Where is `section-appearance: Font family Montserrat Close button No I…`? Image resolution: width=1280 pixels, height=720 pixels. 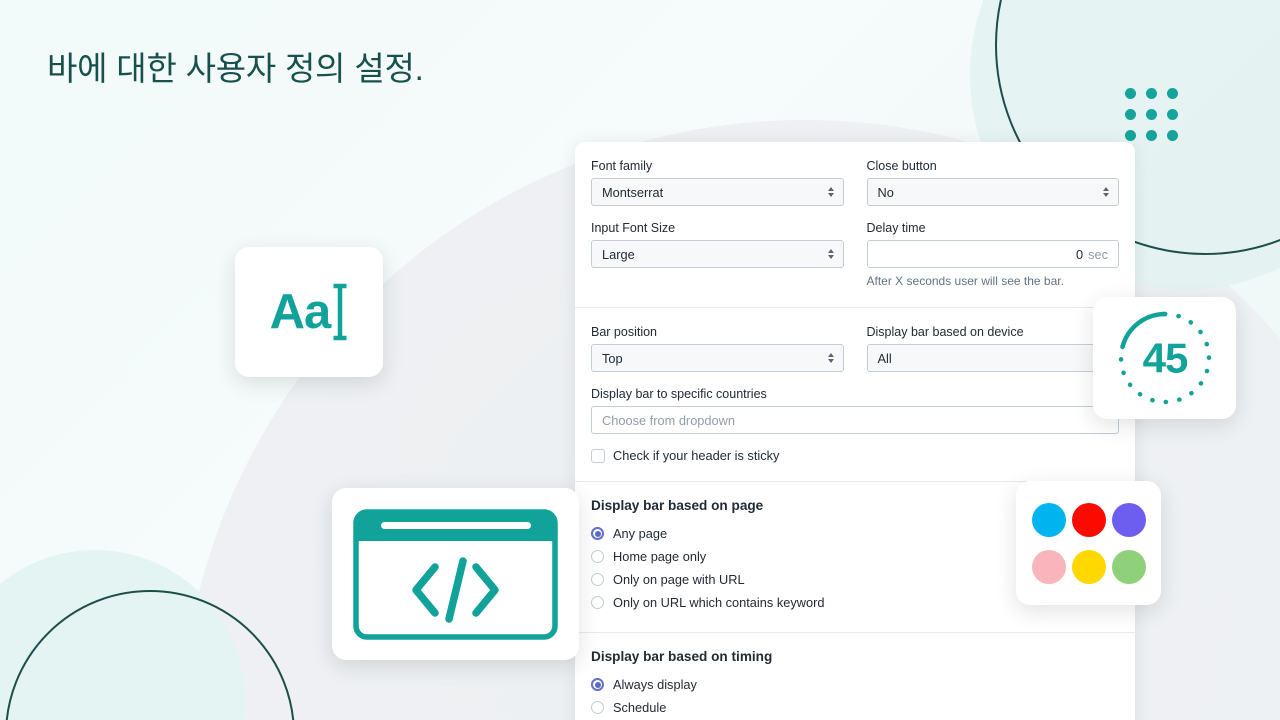
section-appearance: Font family Montserrat Close button No I… is located at coordinates (855, 224).